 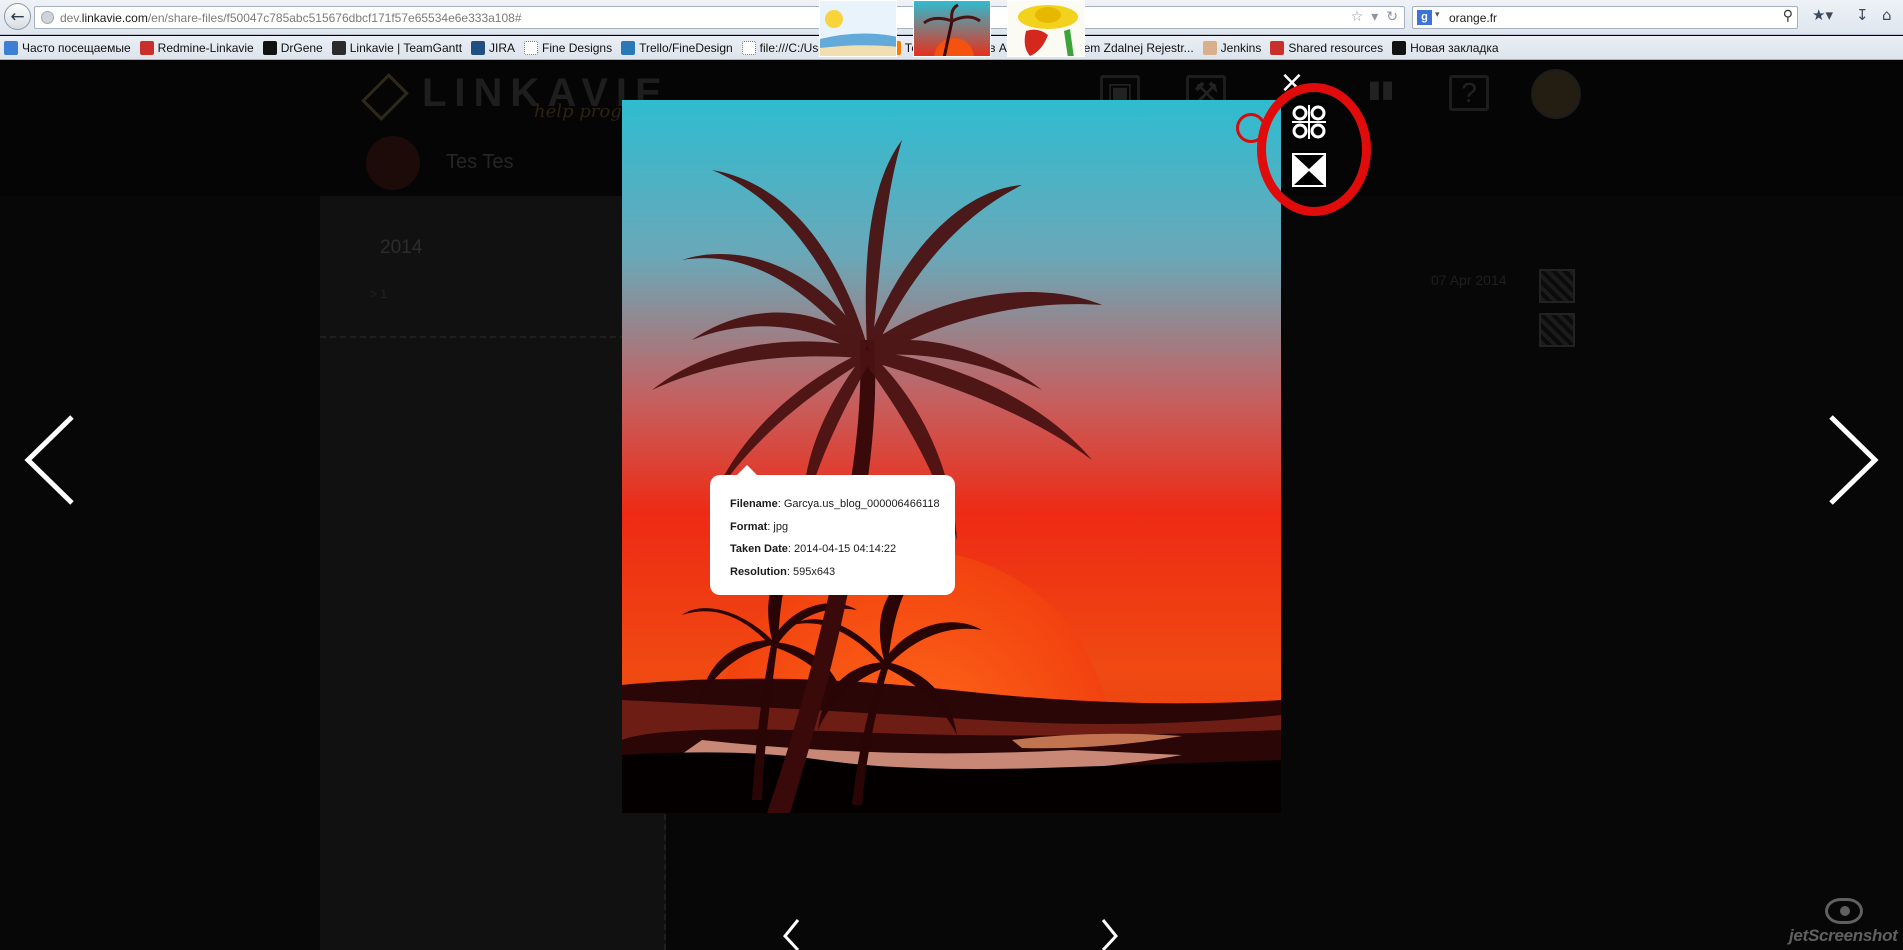 What do you see at coordinates (385, 97) in the screenshot?
I see `linkavie-logo-icon` at bounding box center [385, 97].